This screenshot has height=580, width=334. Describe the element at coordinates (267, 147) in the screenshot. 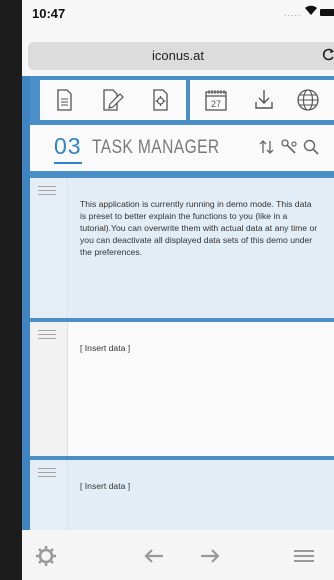

I see `sort-icon` at that location.